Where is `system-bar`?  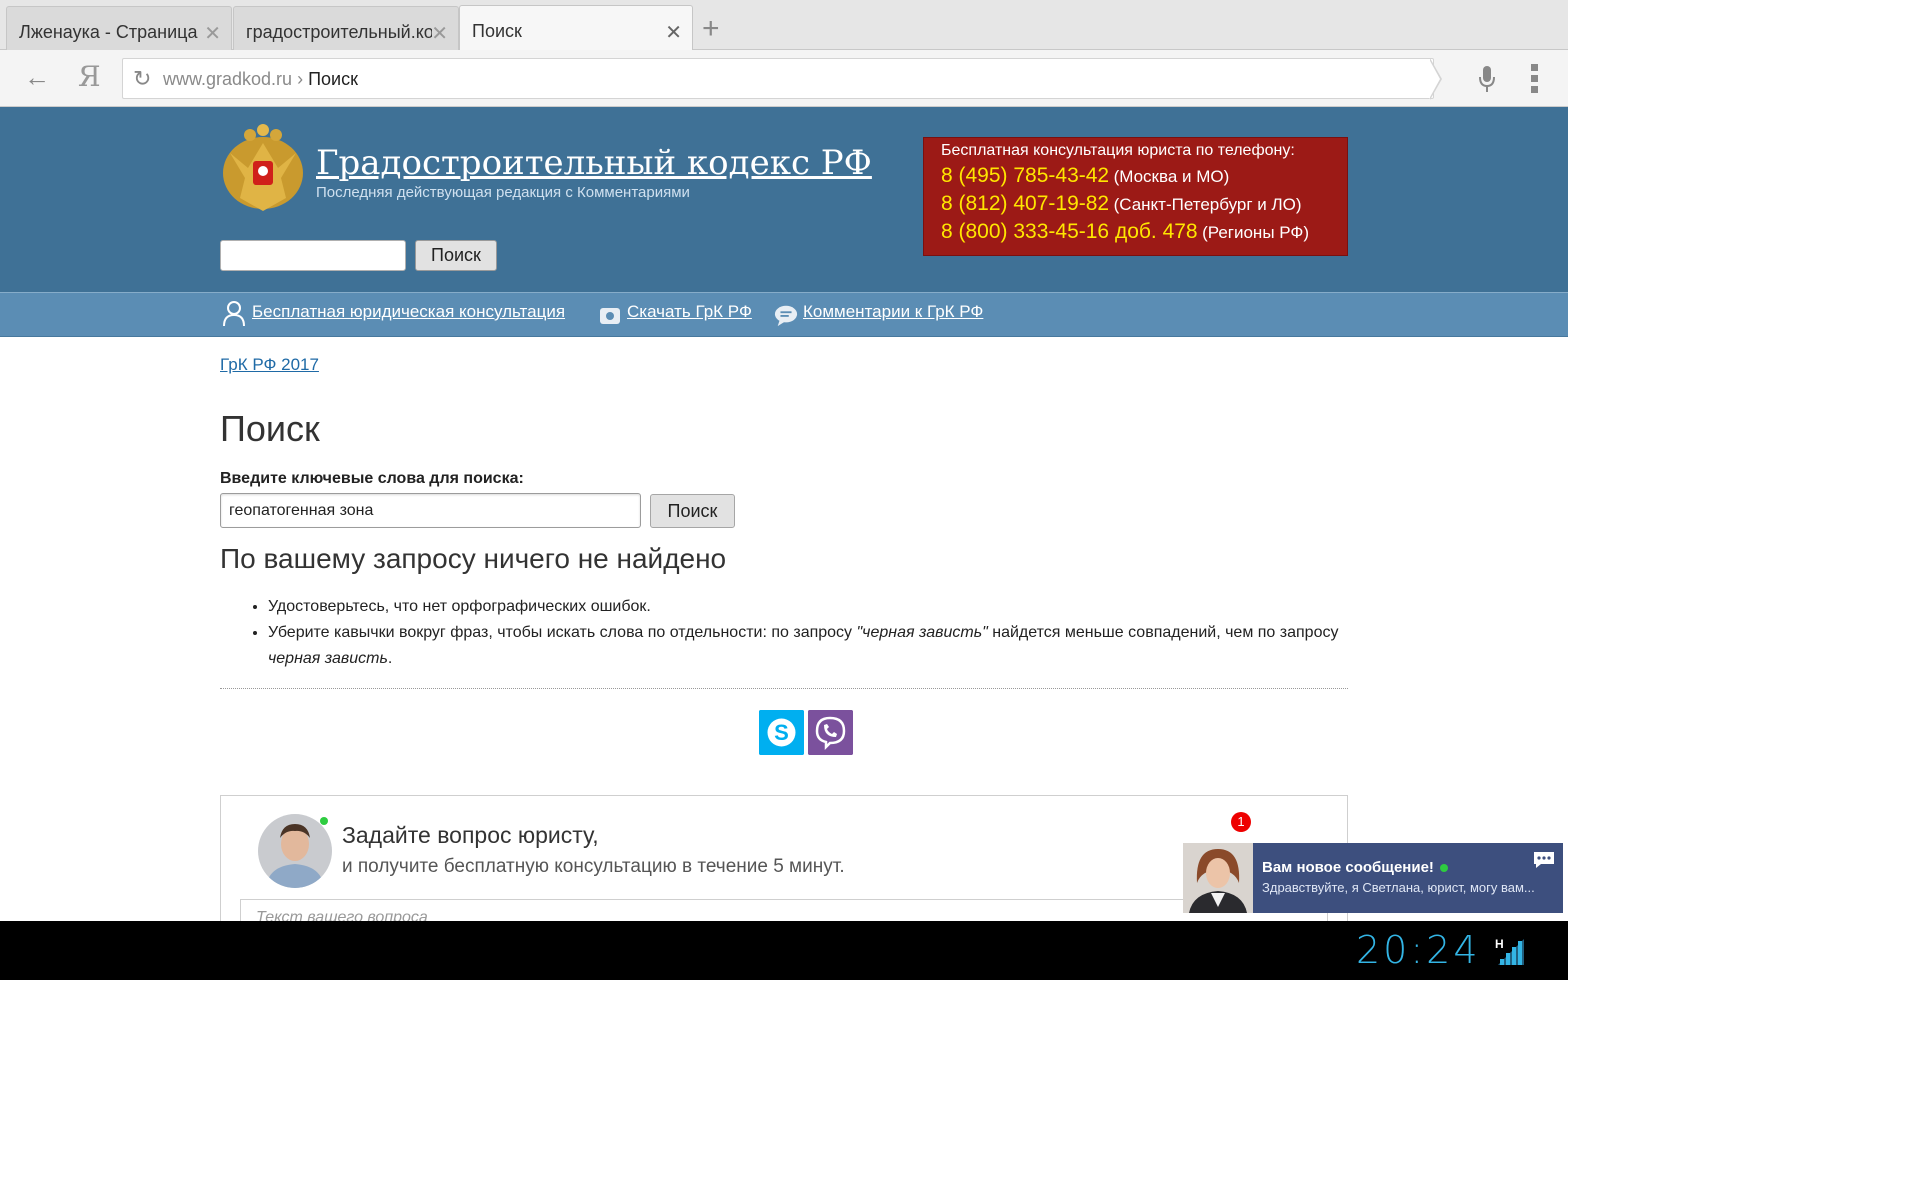 system-bar is located at coordinates (784, 950).